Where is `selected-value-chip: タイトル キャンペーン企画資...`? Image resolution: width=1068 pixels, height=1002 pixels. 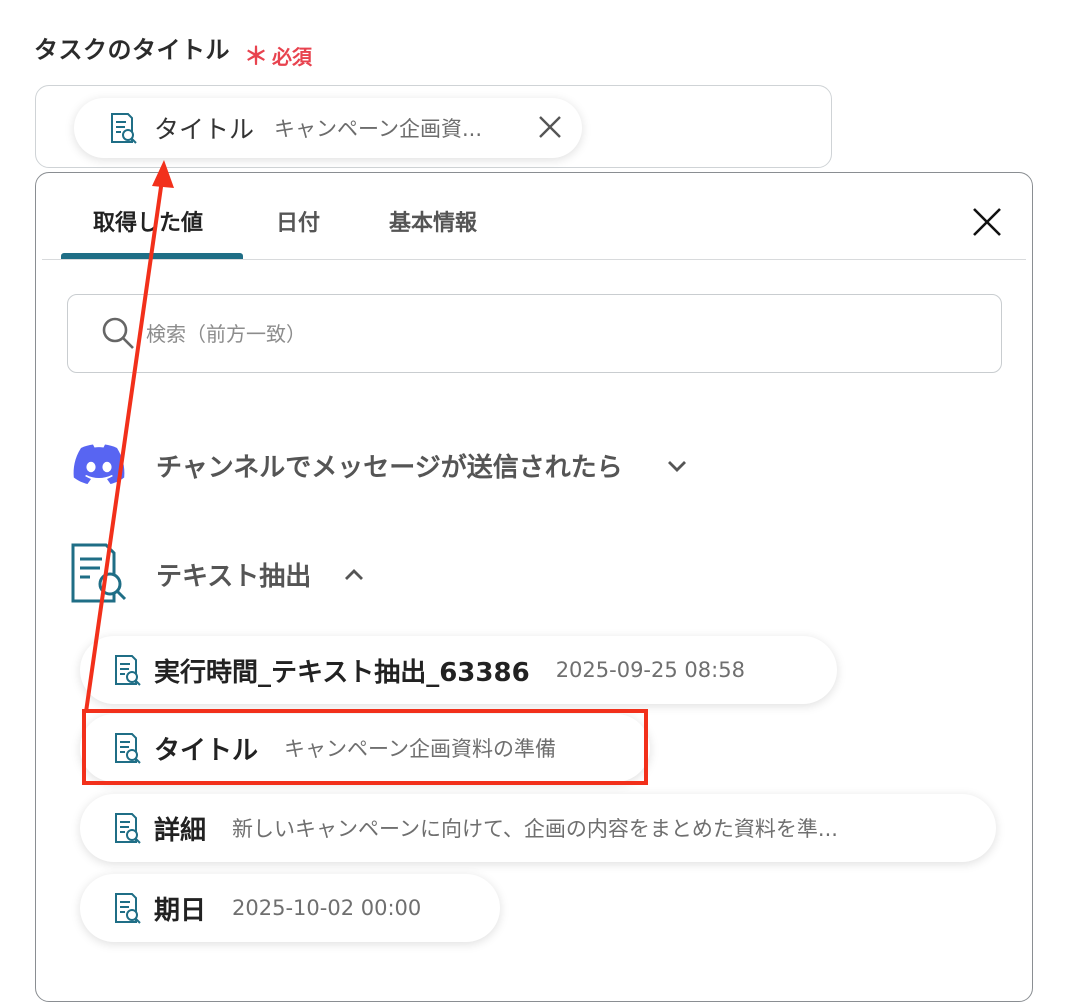 selected-value-chip: タイトル キャンペーン企画資... is located at coordinates (328, 128).